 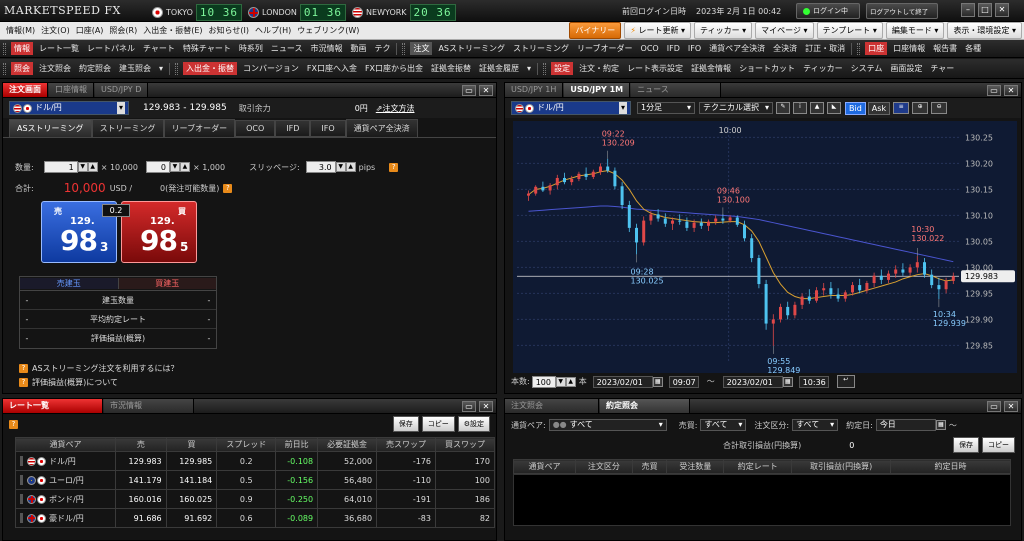 What do you see at coordinates (71, 90) in the screenshot?
I see `tab-account-info: 口座情報` at bounding box center [71, 90].